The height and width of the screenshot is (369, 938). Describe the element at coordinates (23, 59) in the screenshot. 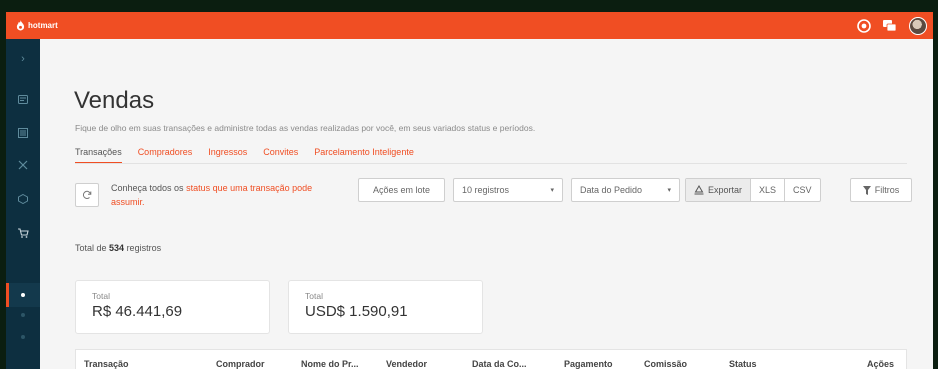

I see `expand-sidebar-icon: ›` at that location.